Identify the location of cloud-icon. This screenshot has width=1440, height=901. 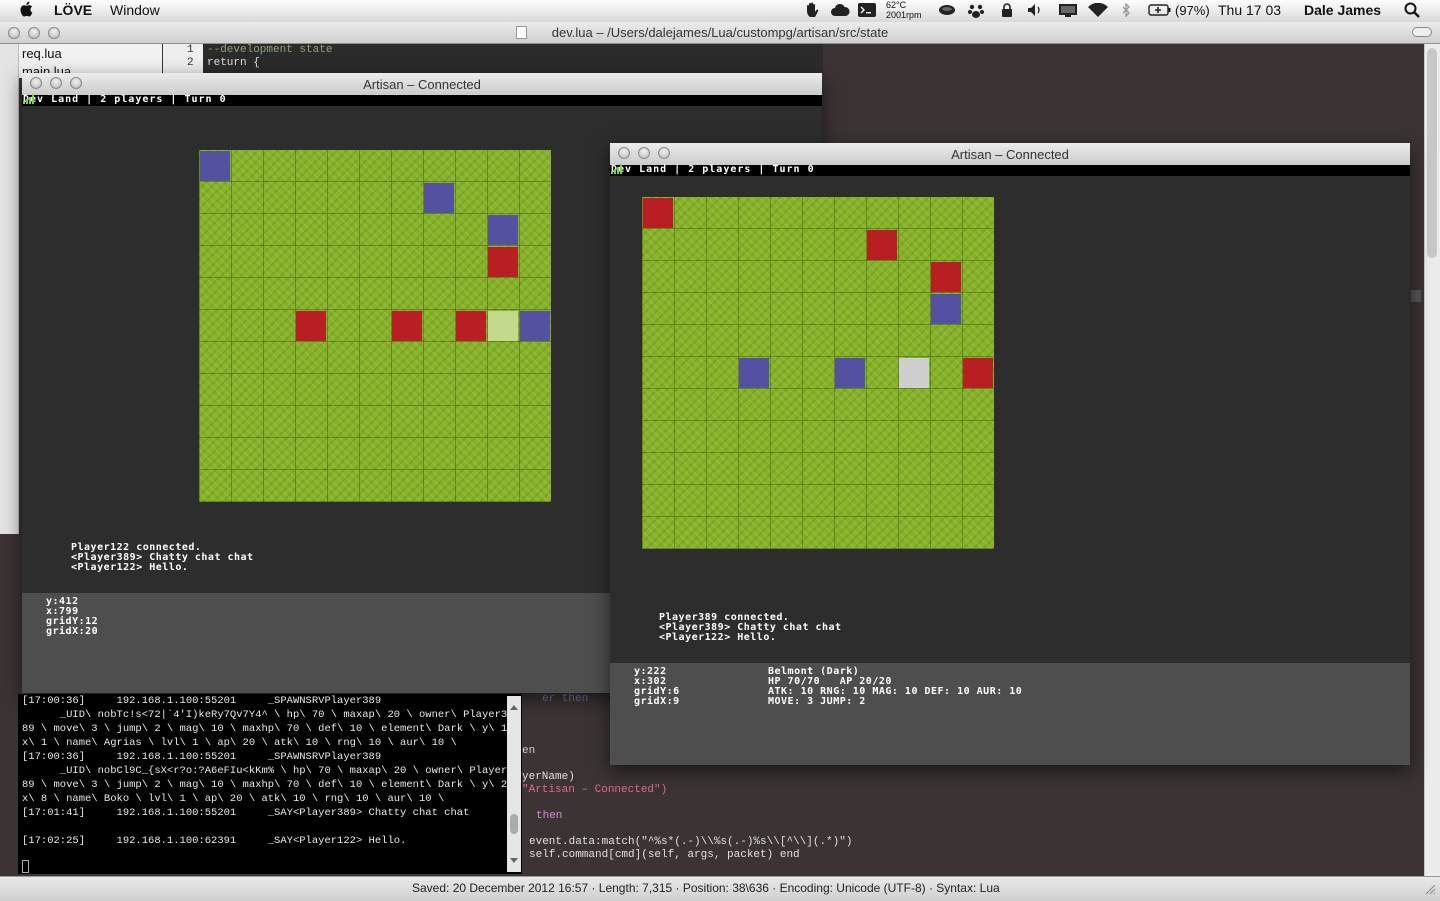
(840, 11).